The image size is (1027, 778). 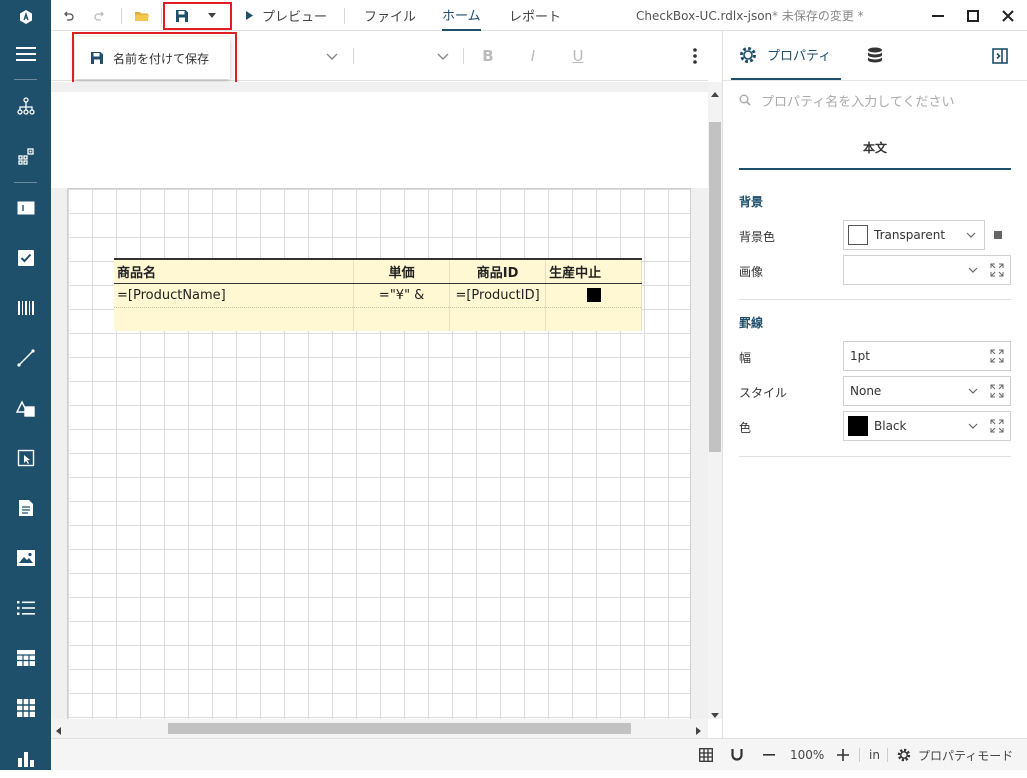 I want to click on size-dropdown-chevron-icon, so click(x=443, y=56).